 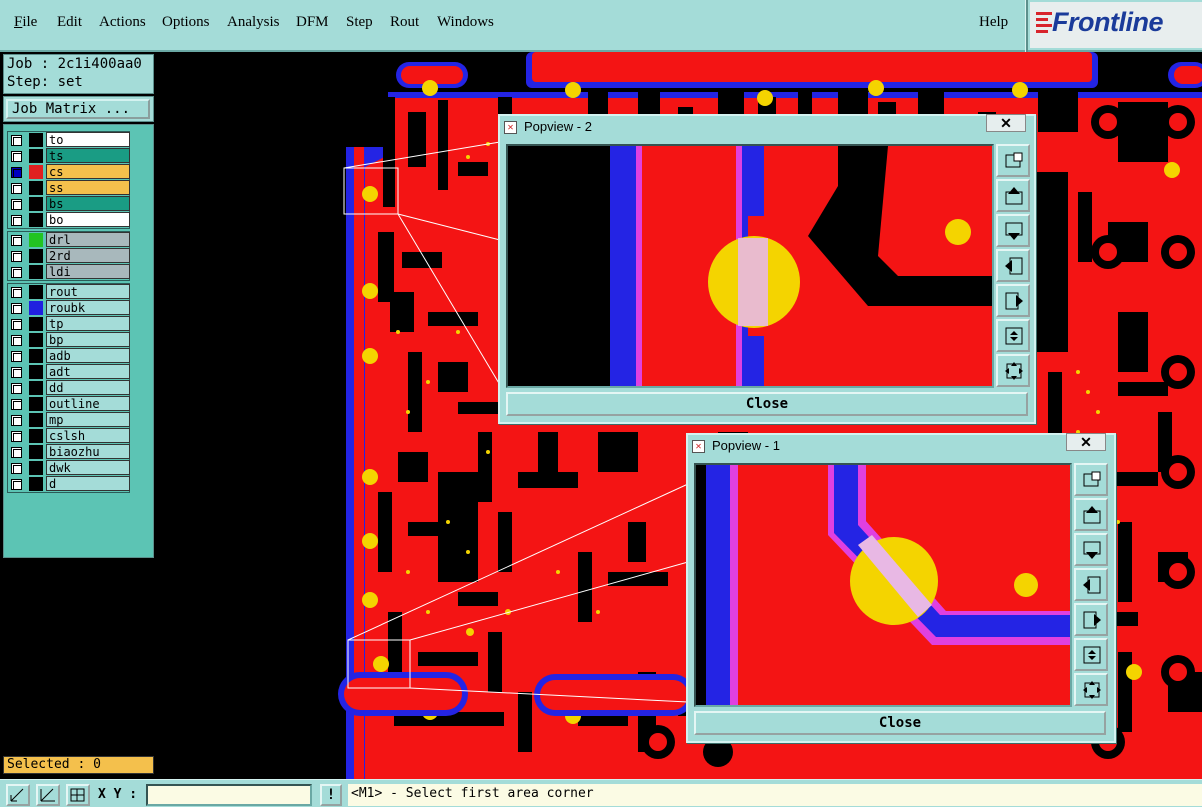 What do you see at coordinates (88, 307) in the screenshot?
I see `layer-name: roubk` at bounding box center [88, 307].